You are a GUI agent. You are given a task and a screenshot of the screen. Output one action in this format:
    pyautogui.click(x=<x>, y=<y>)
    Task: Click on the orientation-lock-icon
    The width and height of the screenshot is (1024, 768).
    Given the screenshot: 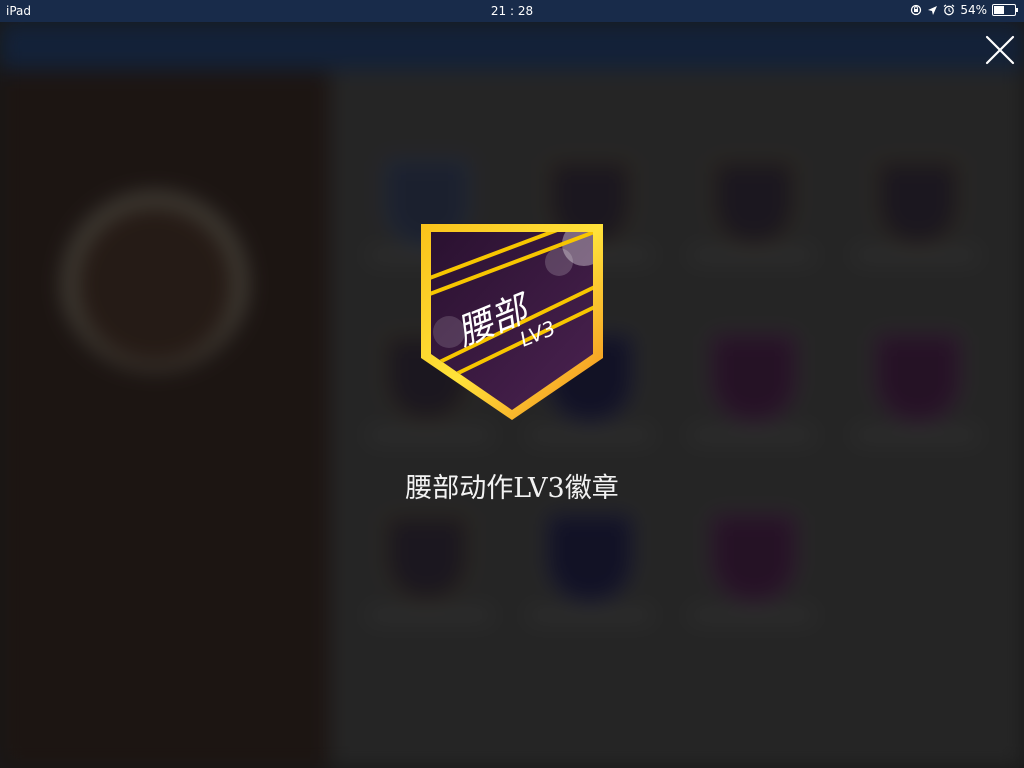 What is the action you would take?
    pyautogui.click(x=916, y=10)
    